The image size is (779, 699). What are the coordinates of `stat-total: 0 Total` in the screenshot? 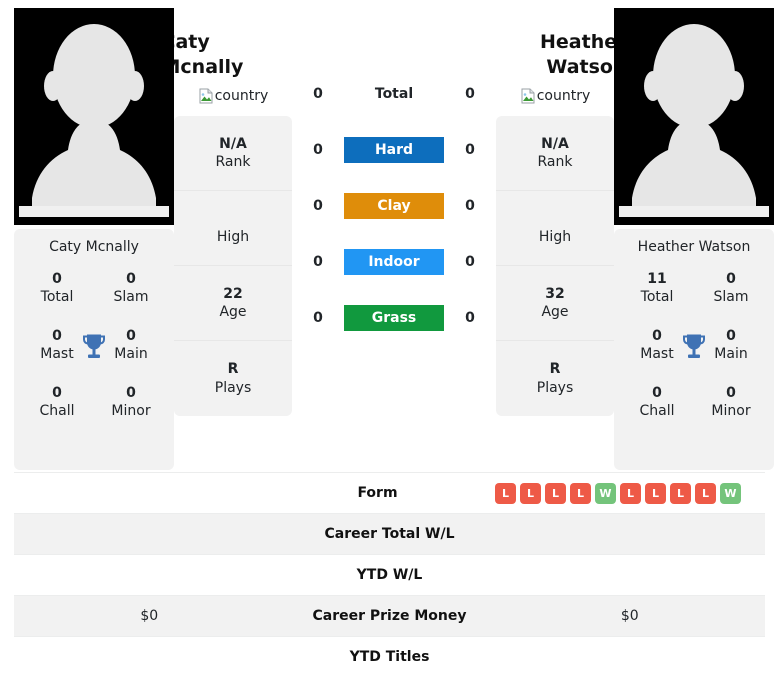 It's located at (57, 288).